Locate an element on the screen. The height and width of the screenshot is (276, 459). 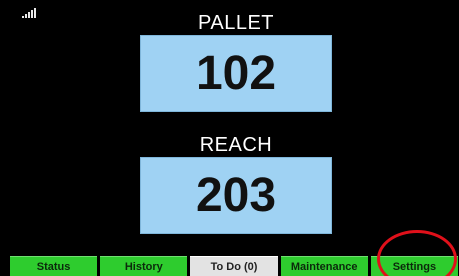
reach-label: REACH is located at coordinates (236, 145).